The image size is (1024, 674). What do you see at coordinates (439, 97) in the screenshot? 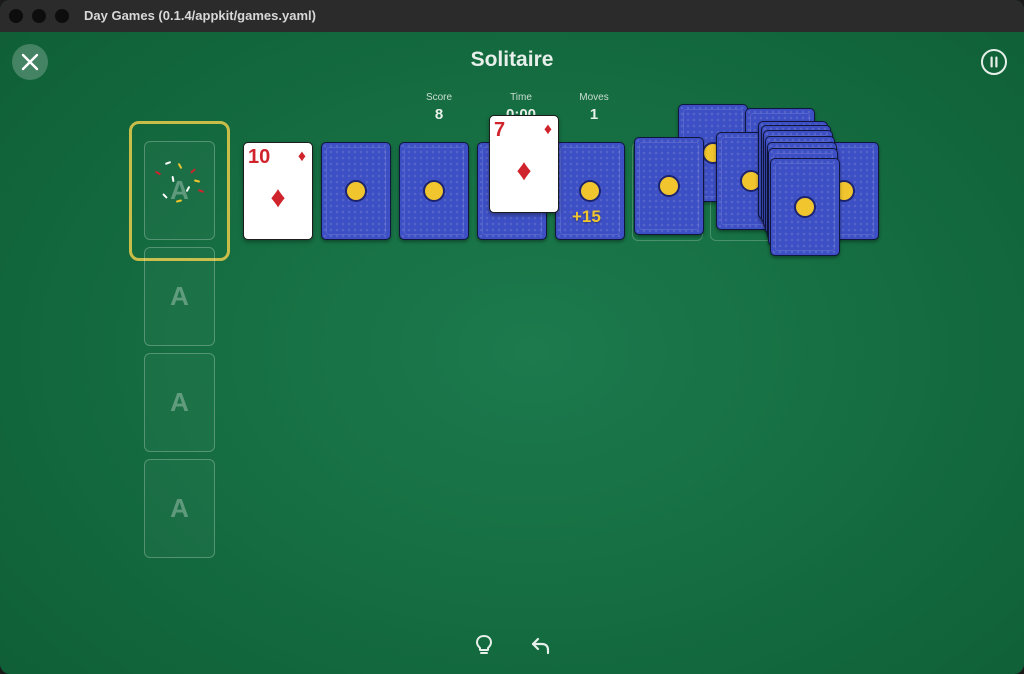
I see `score-label: Score` at bounding box center [439, 97].